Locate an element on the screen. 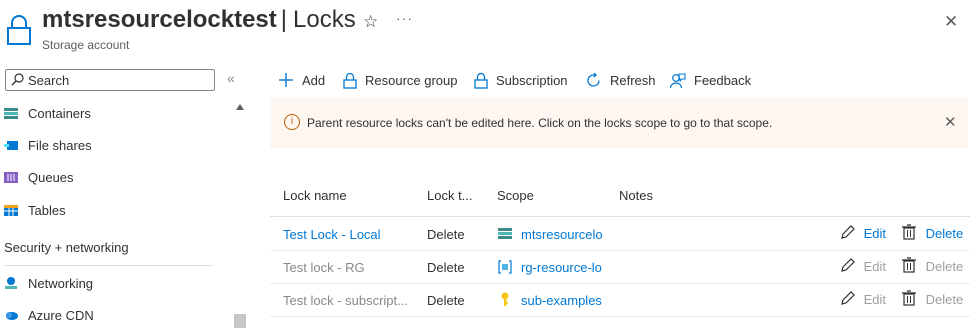 This screenshot has width=980, height=328. page-name: Locks is located at coordinates (324, 19).